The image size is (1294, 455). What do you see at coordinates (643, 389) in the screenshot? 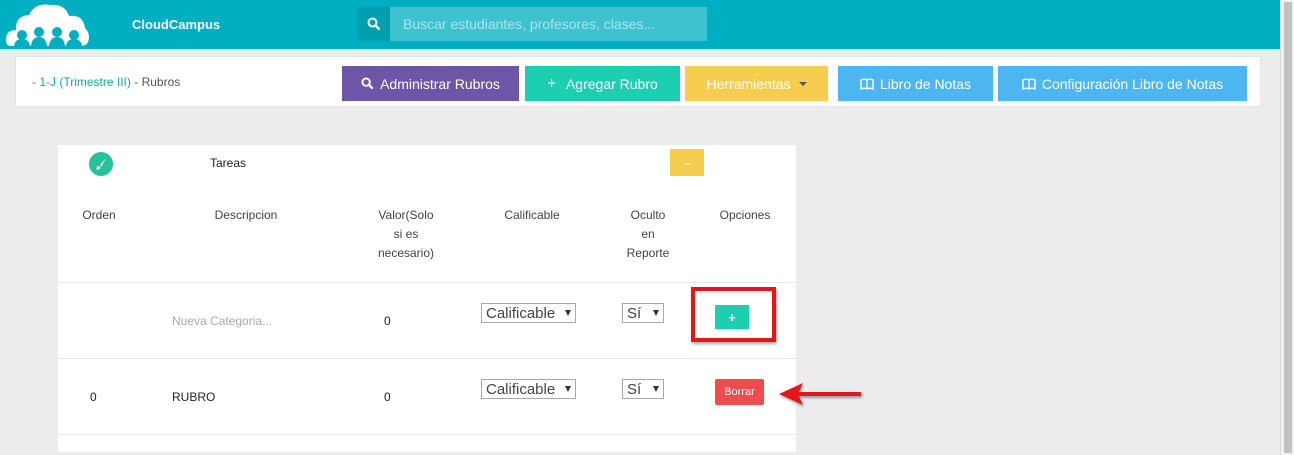
I see `row-hidden-select: Sí` at bounding box center [643, 389].